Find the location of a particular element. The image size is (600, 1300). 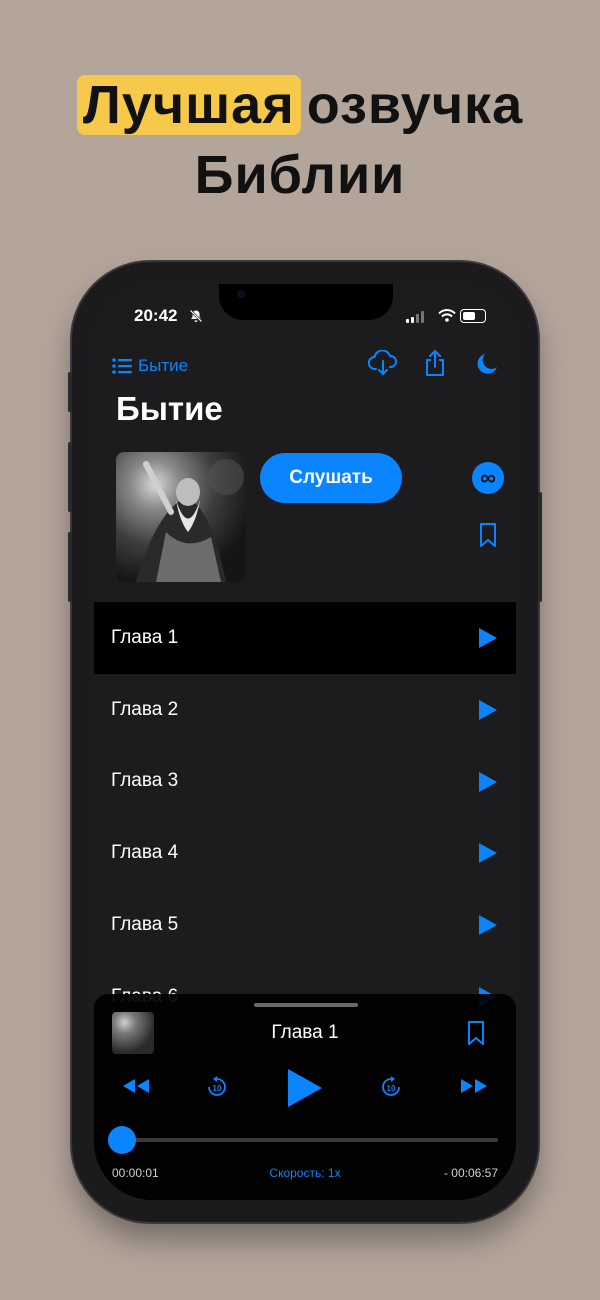

grabber-handle is located at coordinates (306, 1005).